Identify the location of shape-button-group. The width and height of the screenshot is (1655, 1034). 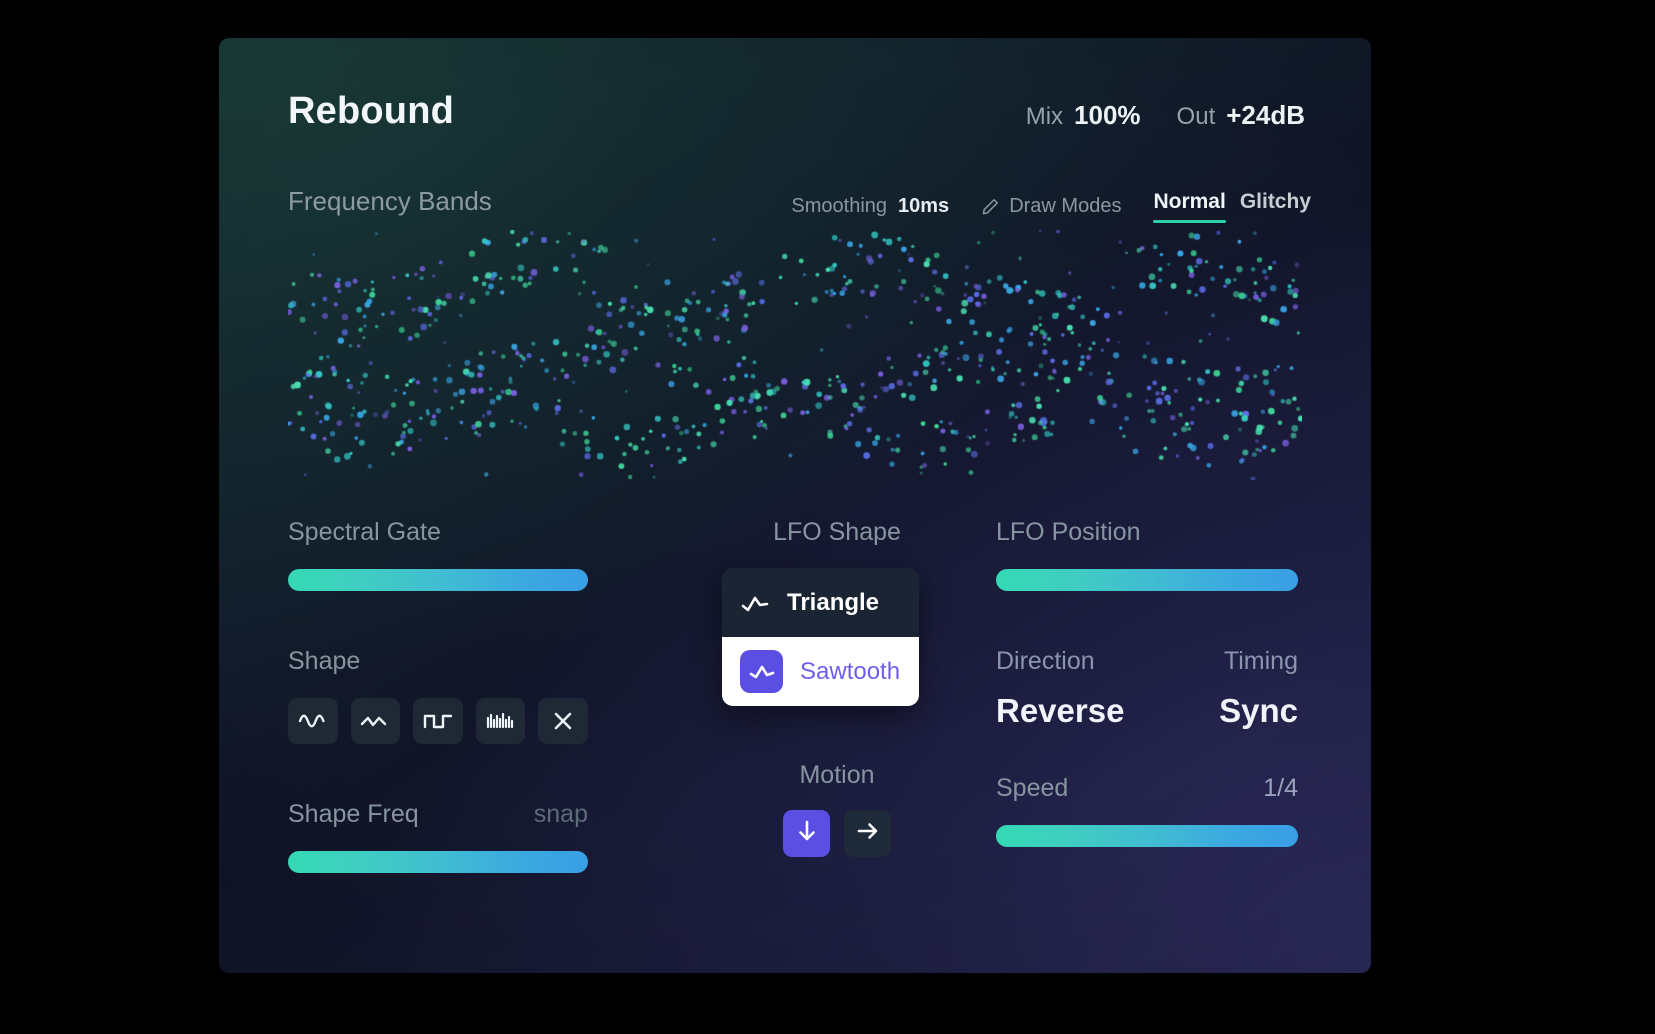
(438, 721).